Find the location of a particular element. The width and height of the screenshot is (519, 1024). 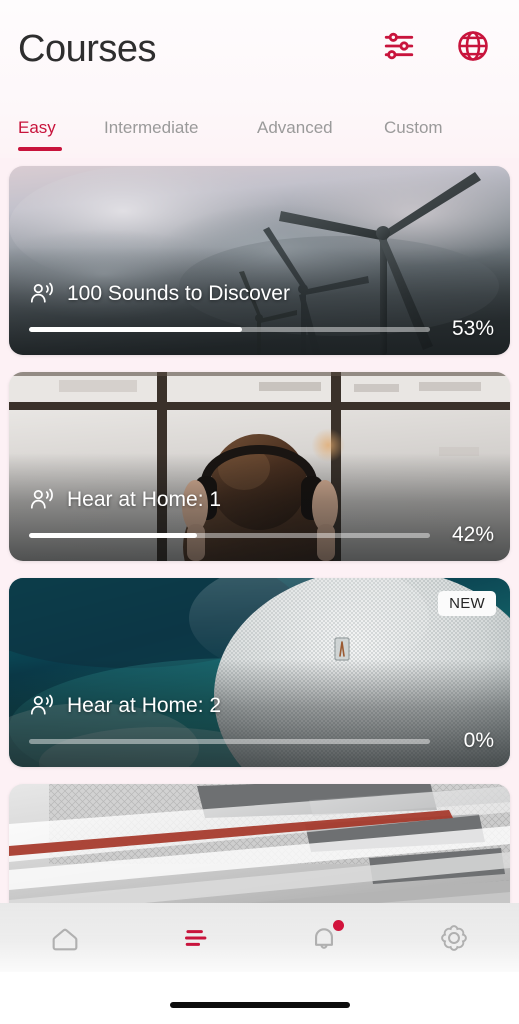

course-progress: 0% is located at coordinates (261, 741).